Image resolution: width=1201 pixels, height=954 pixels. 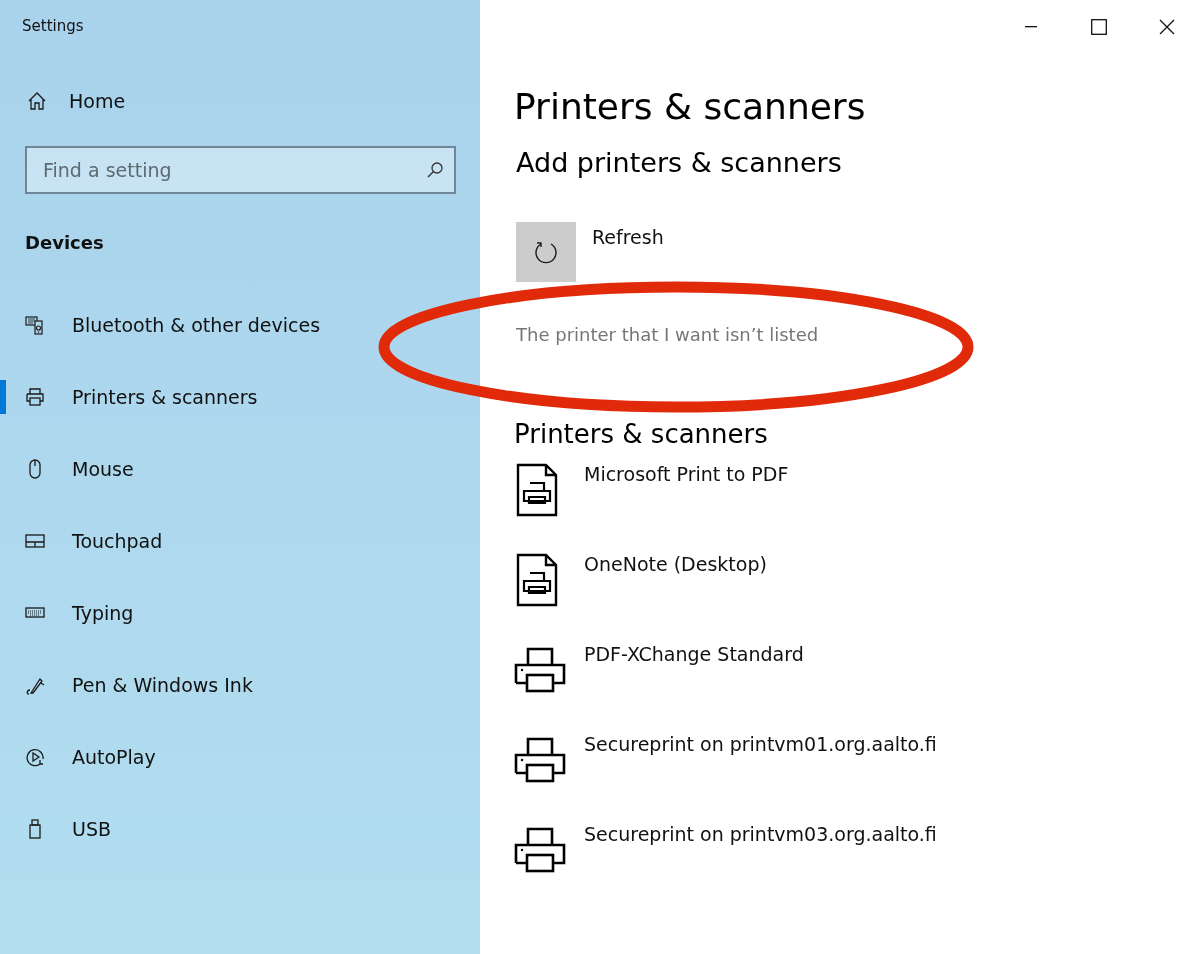 I want to click on minimize-icon, so click(x=1031, y=27).